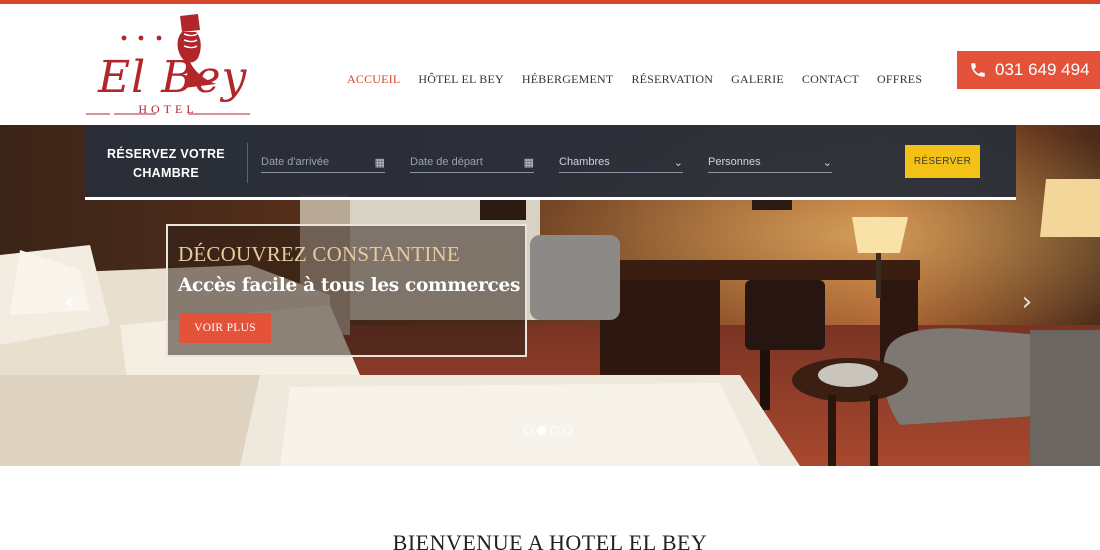  Describe the element at coordinates (568, 79) in the screenshot. I see `nav-link-hebergement: HÉBERGEMENT` at that location.